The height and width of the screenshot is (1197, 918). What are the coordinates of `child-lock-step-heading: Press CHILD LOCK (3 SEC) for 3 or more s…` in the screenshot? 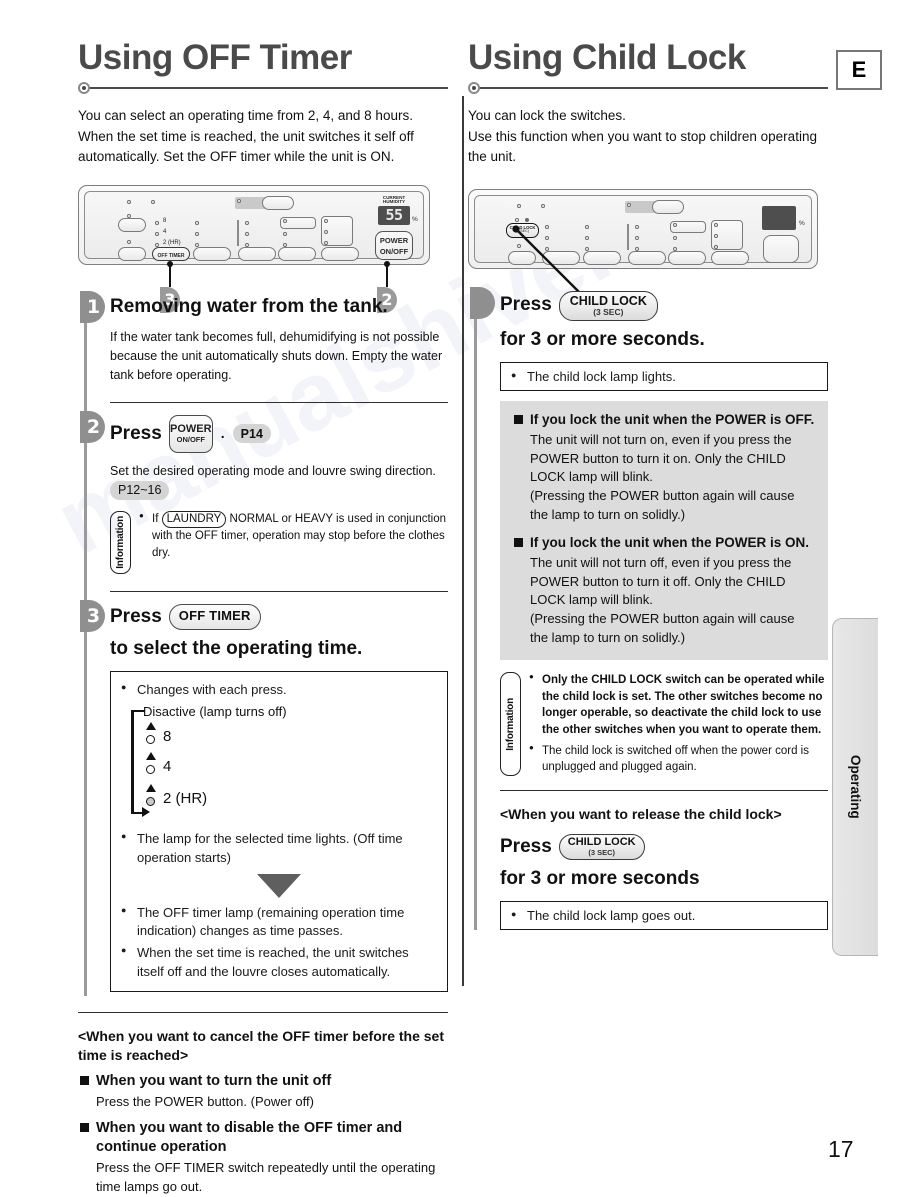 It's located at (664, 321).